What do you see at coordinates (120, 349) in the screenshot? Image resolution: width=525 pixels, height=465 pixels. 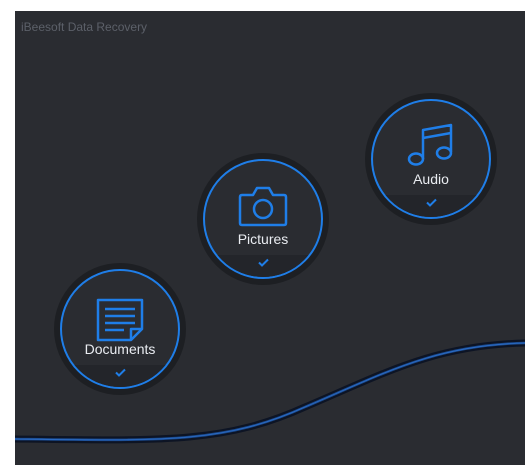 I see `category-documents-label: Documents` at bounding box center [120, 349].